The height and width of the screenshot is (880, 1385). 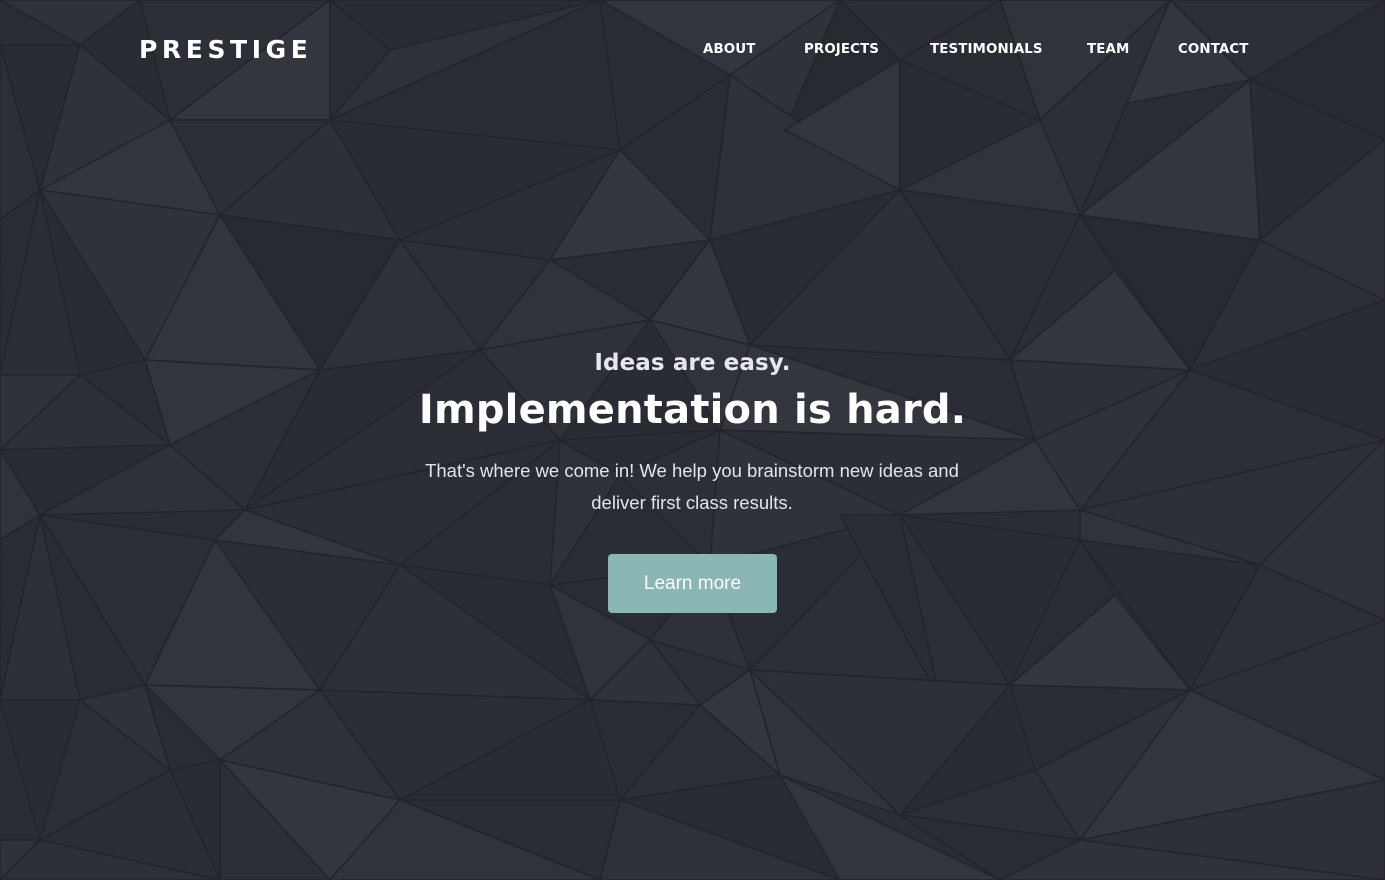 I want to click on nav-item-team: TEAM, so click(x=1108, y=50).